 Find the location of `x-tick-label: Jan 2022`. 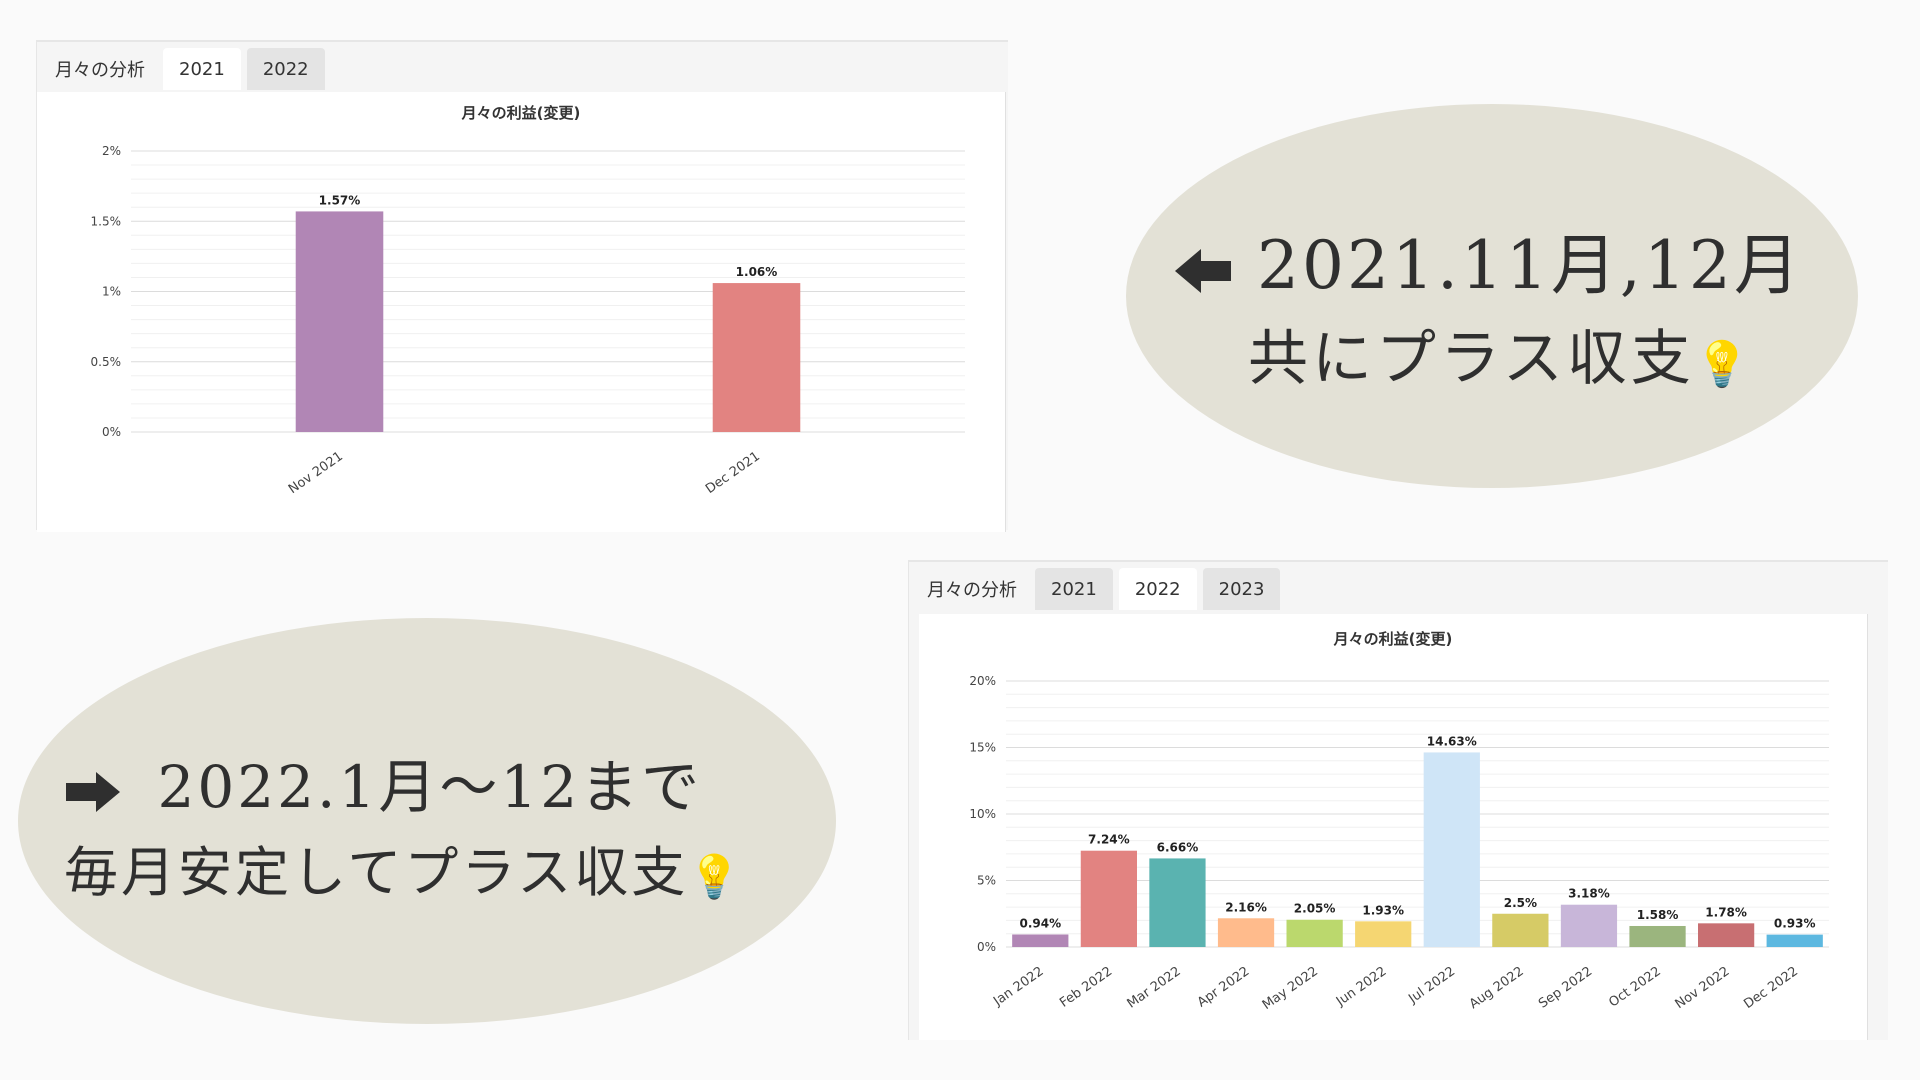

x-tick-label: Jan 2022 is located at coordinates (1018, 987).